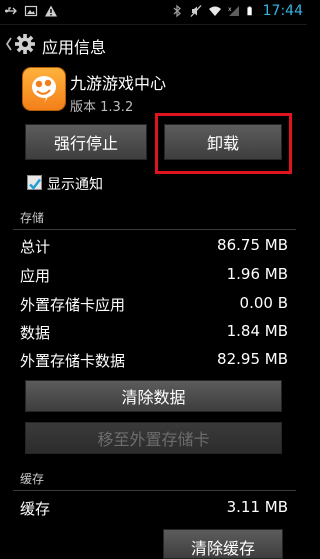  Describe the element at coordinates (11, 11) in the screenshot. I see `usb-icon` at that location.